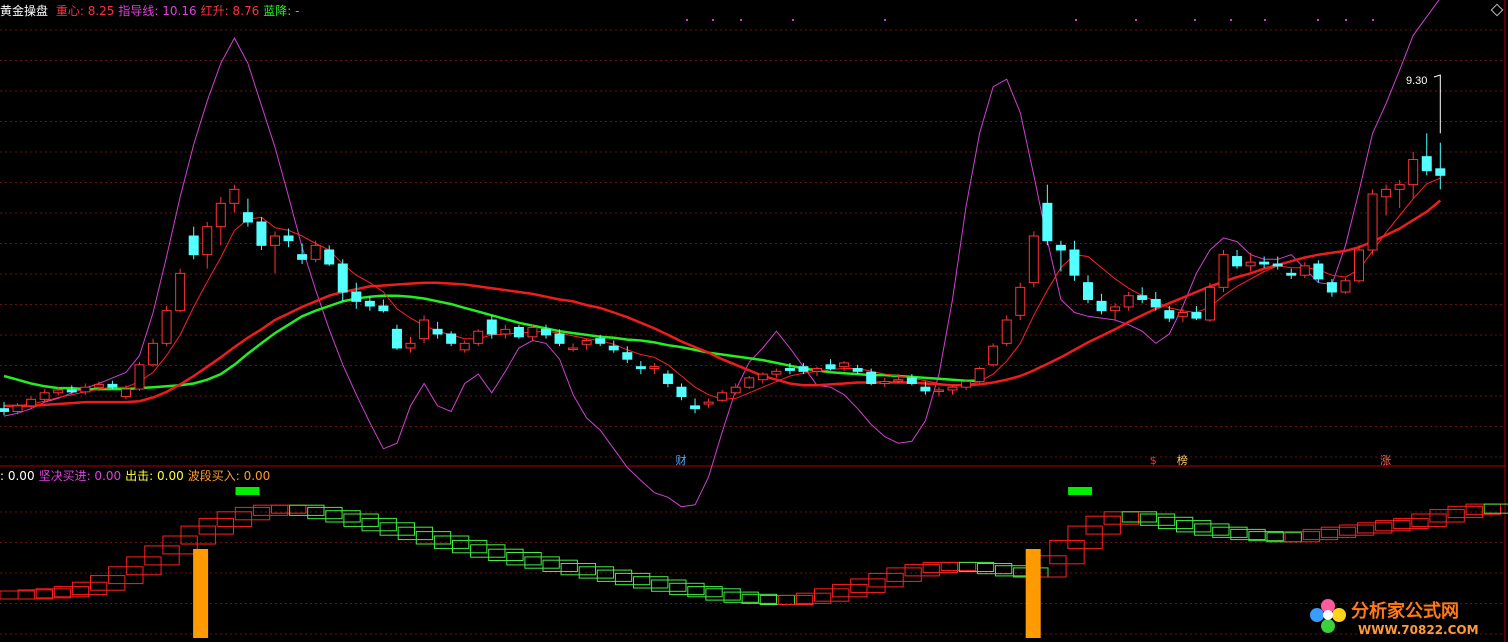  I want to click on main-header-item: 蓝降: -, so click(281, 11).